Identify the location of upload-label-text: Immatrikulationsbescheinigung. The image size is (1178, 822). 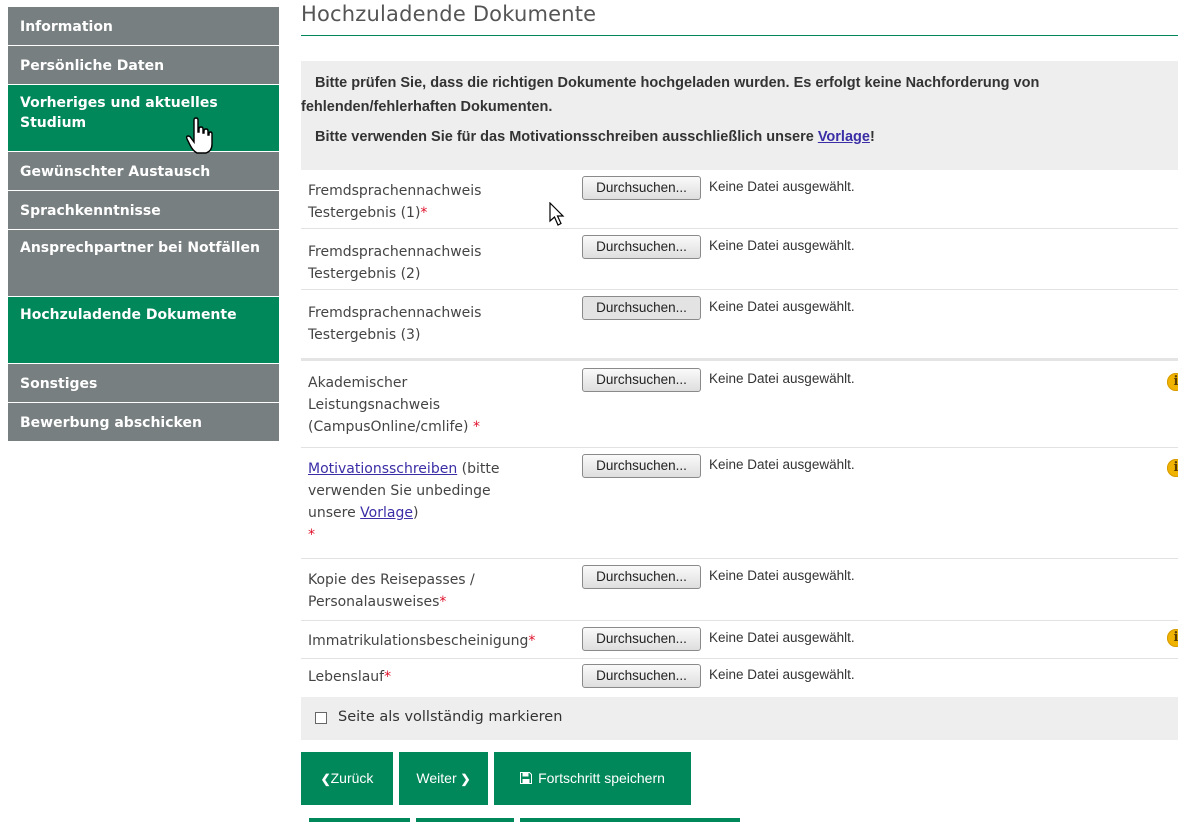
(418, 641).